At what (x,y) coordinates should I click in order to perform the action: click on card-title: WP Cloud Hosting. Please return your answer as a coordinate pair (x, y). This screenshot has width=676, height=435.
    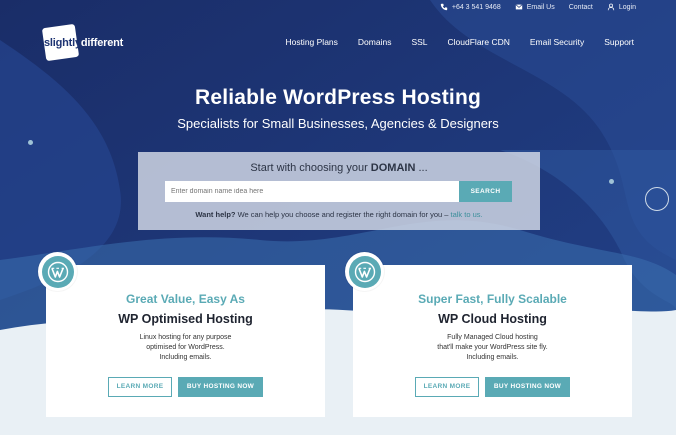
    Looking at the image, I should click on (492, 319).